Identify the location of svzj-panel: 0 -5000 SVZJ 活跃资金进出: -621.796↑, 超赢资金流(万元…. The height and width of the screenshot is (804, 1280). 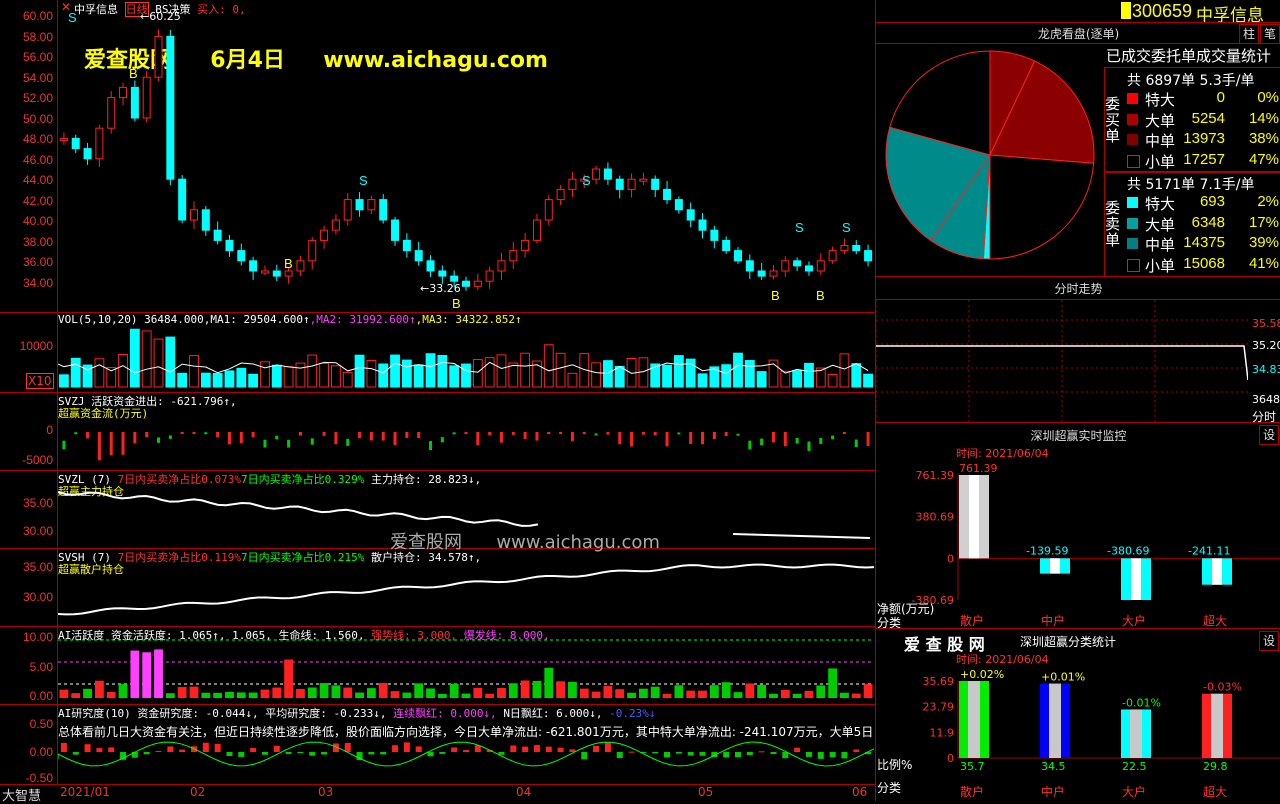
(437, 431).